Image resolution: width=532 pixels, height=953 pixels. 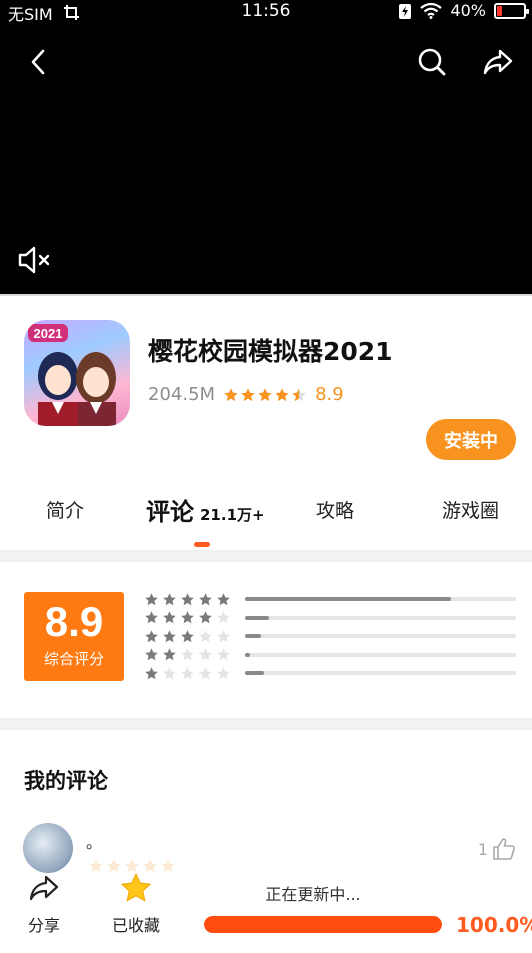 What do you see at coordinates (431, 10) in the screenshot?
I see `wifi-icon` at bounding box center [431, 10].